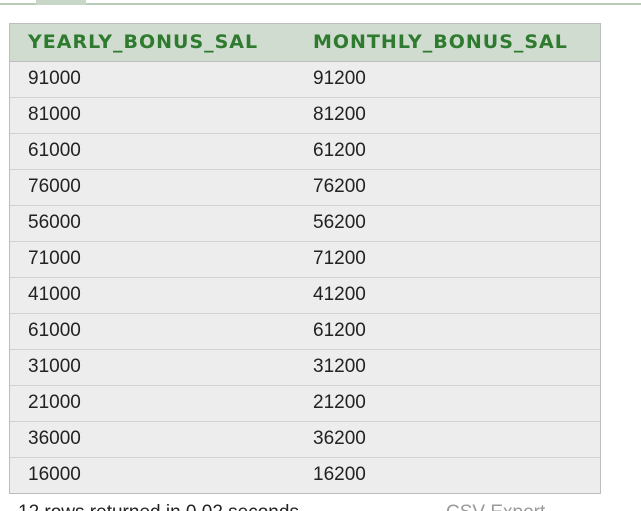 Image resolution: width=641 pixels, height=511 pixels. I want to click on cell-yearly-bonus-sal: 31000, so click(152, 366).